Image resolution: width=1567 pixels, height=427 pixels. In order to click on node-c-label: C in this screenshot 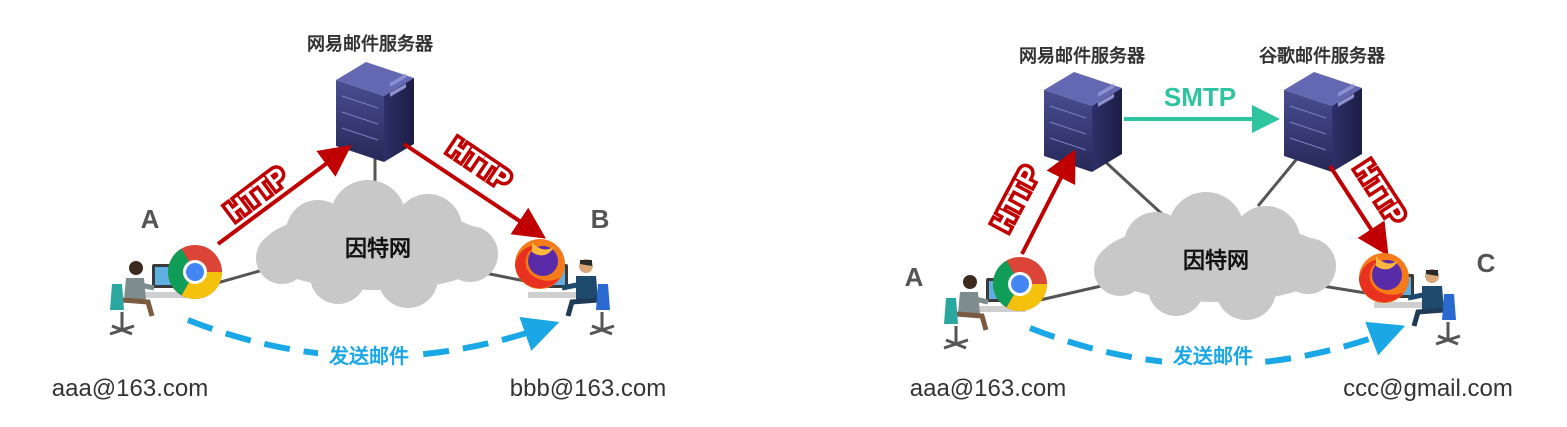, I will do `click(1486, 263)`.